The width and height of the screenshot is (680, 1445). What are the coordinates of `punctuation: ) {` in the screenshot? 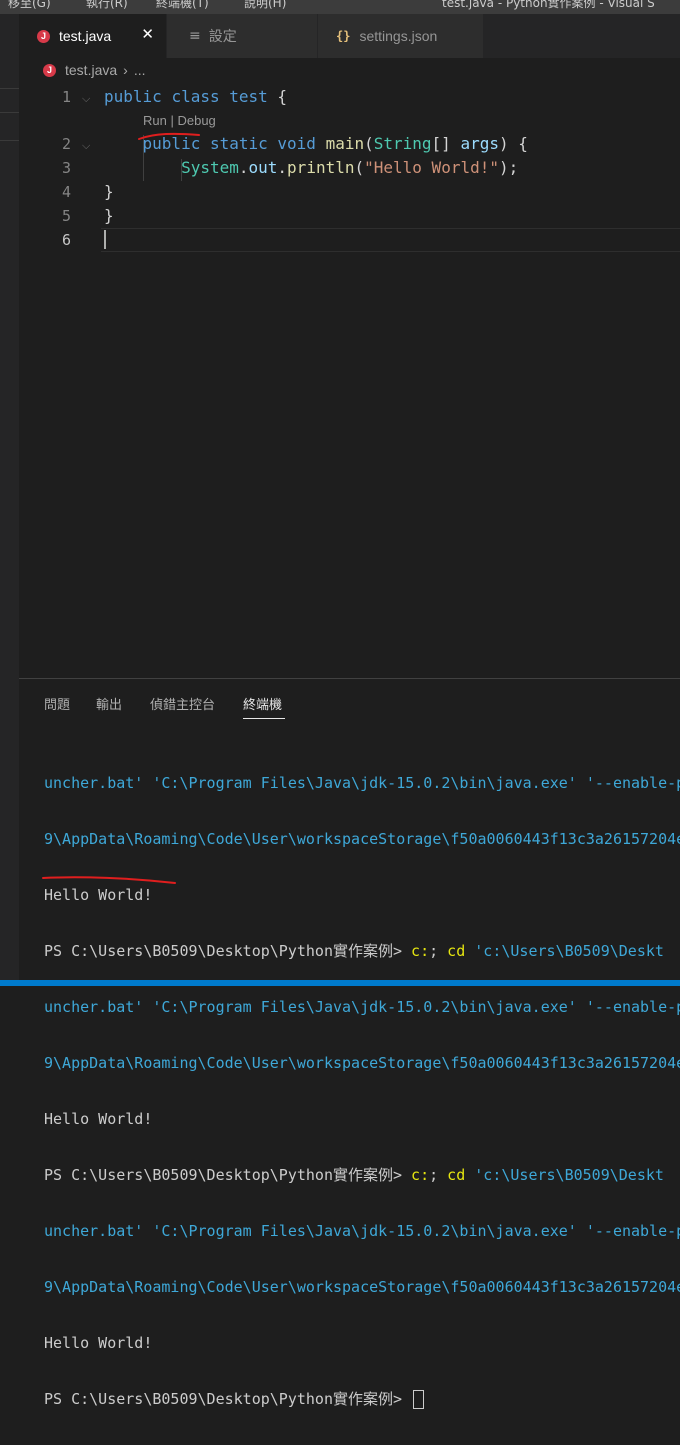 It's located at (513, 143).